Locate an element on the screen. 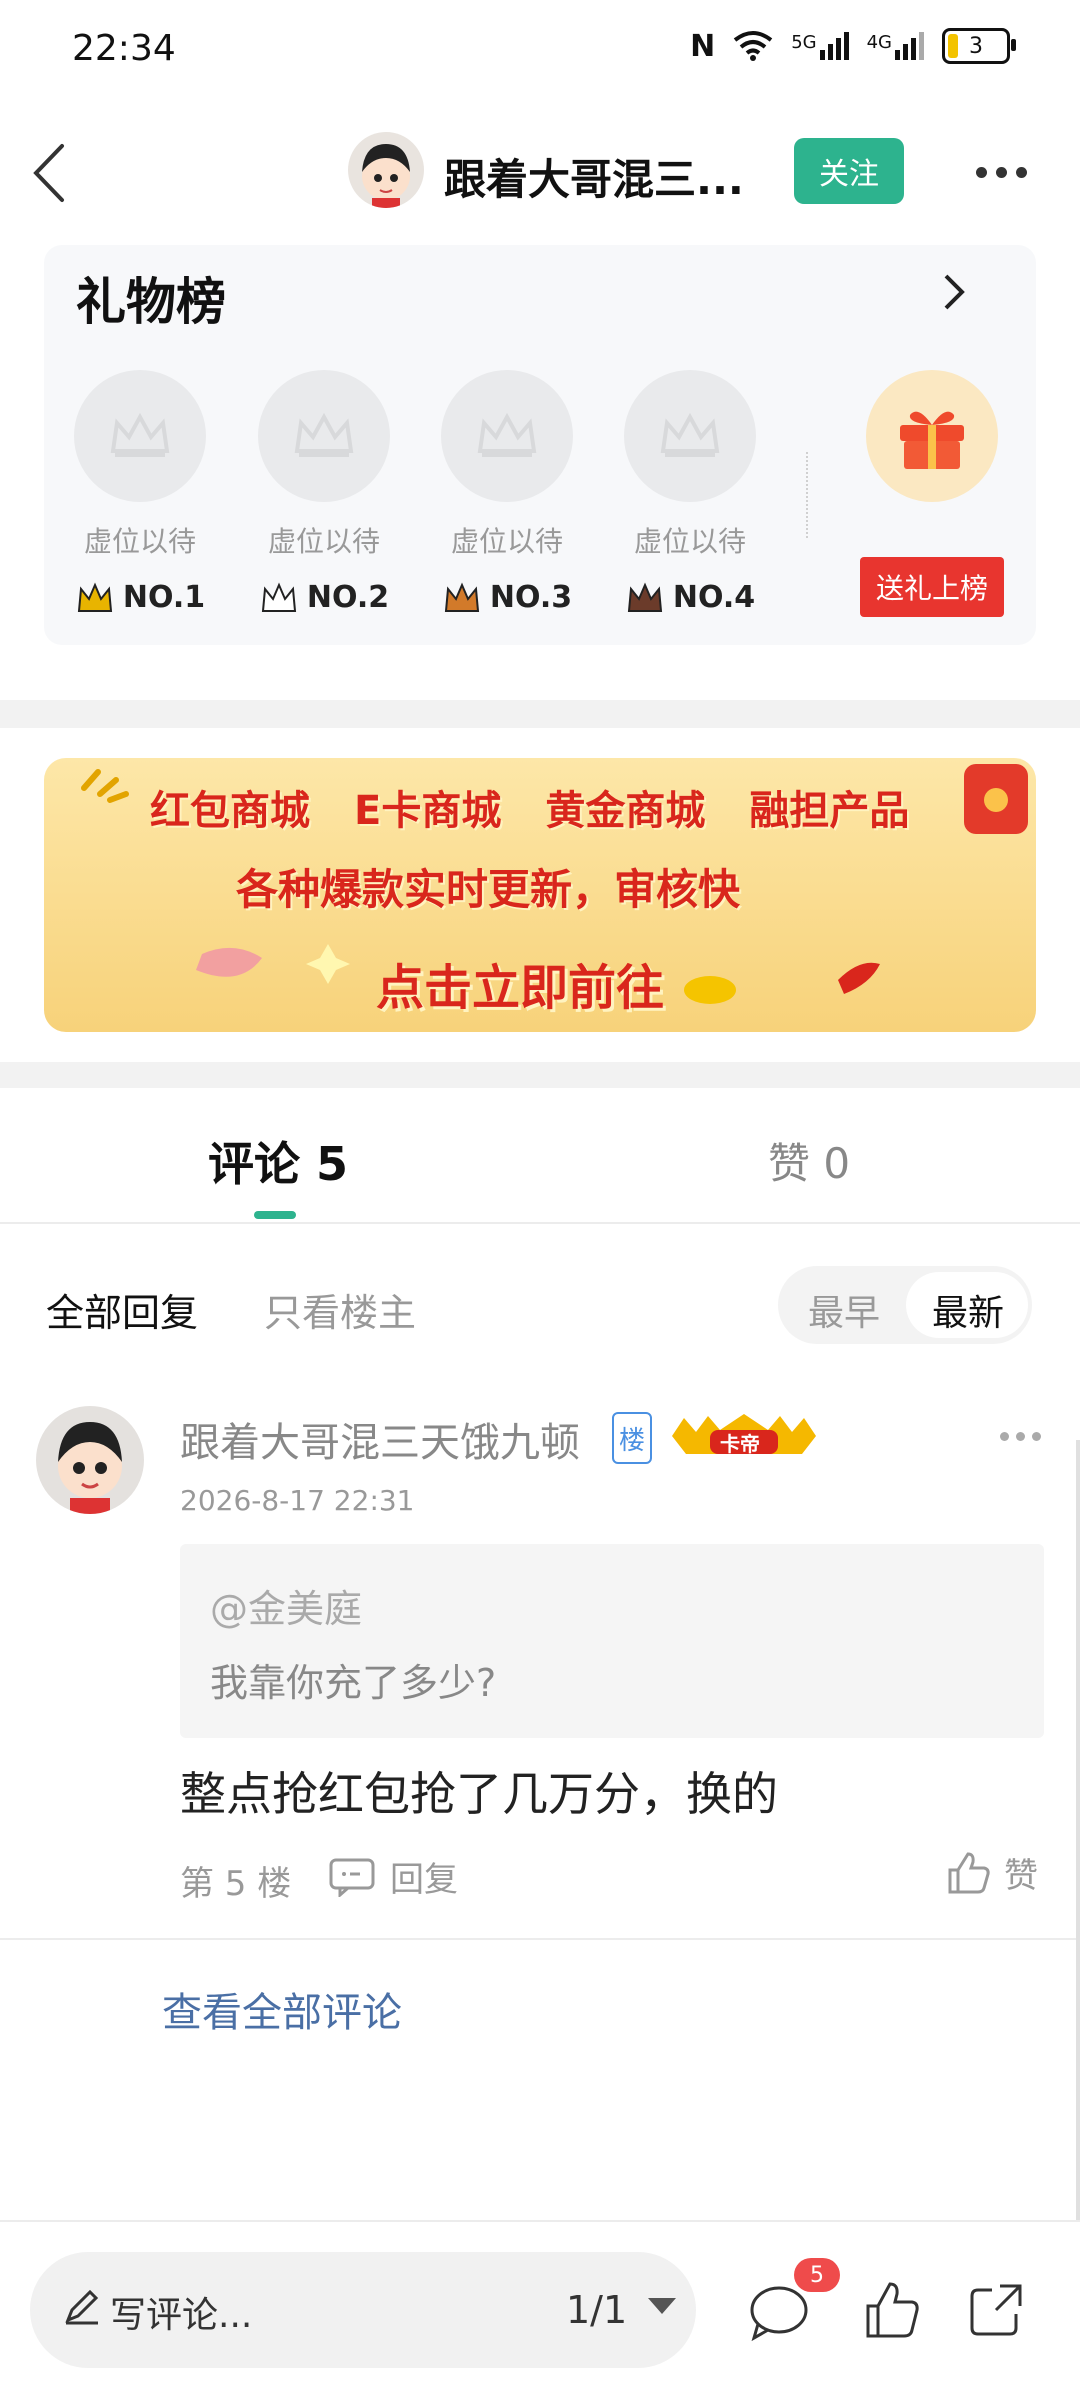  sort-earliest: 最早 is located at coordinates (844, 1310).